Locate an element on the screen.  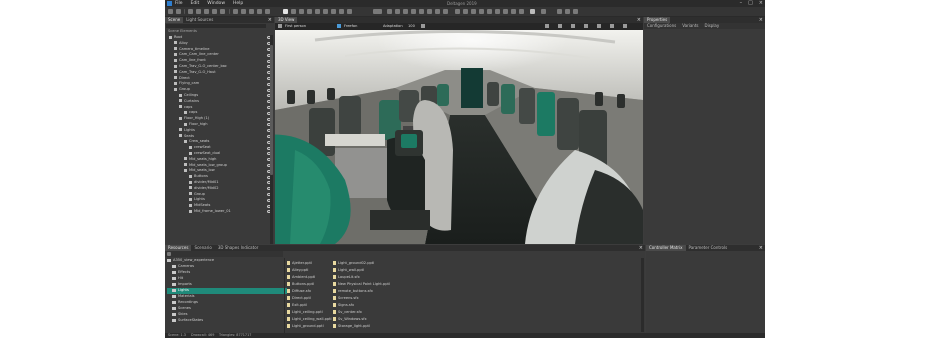
resource-folder-item: SurfaceStates is located at coordinates (227, 321).